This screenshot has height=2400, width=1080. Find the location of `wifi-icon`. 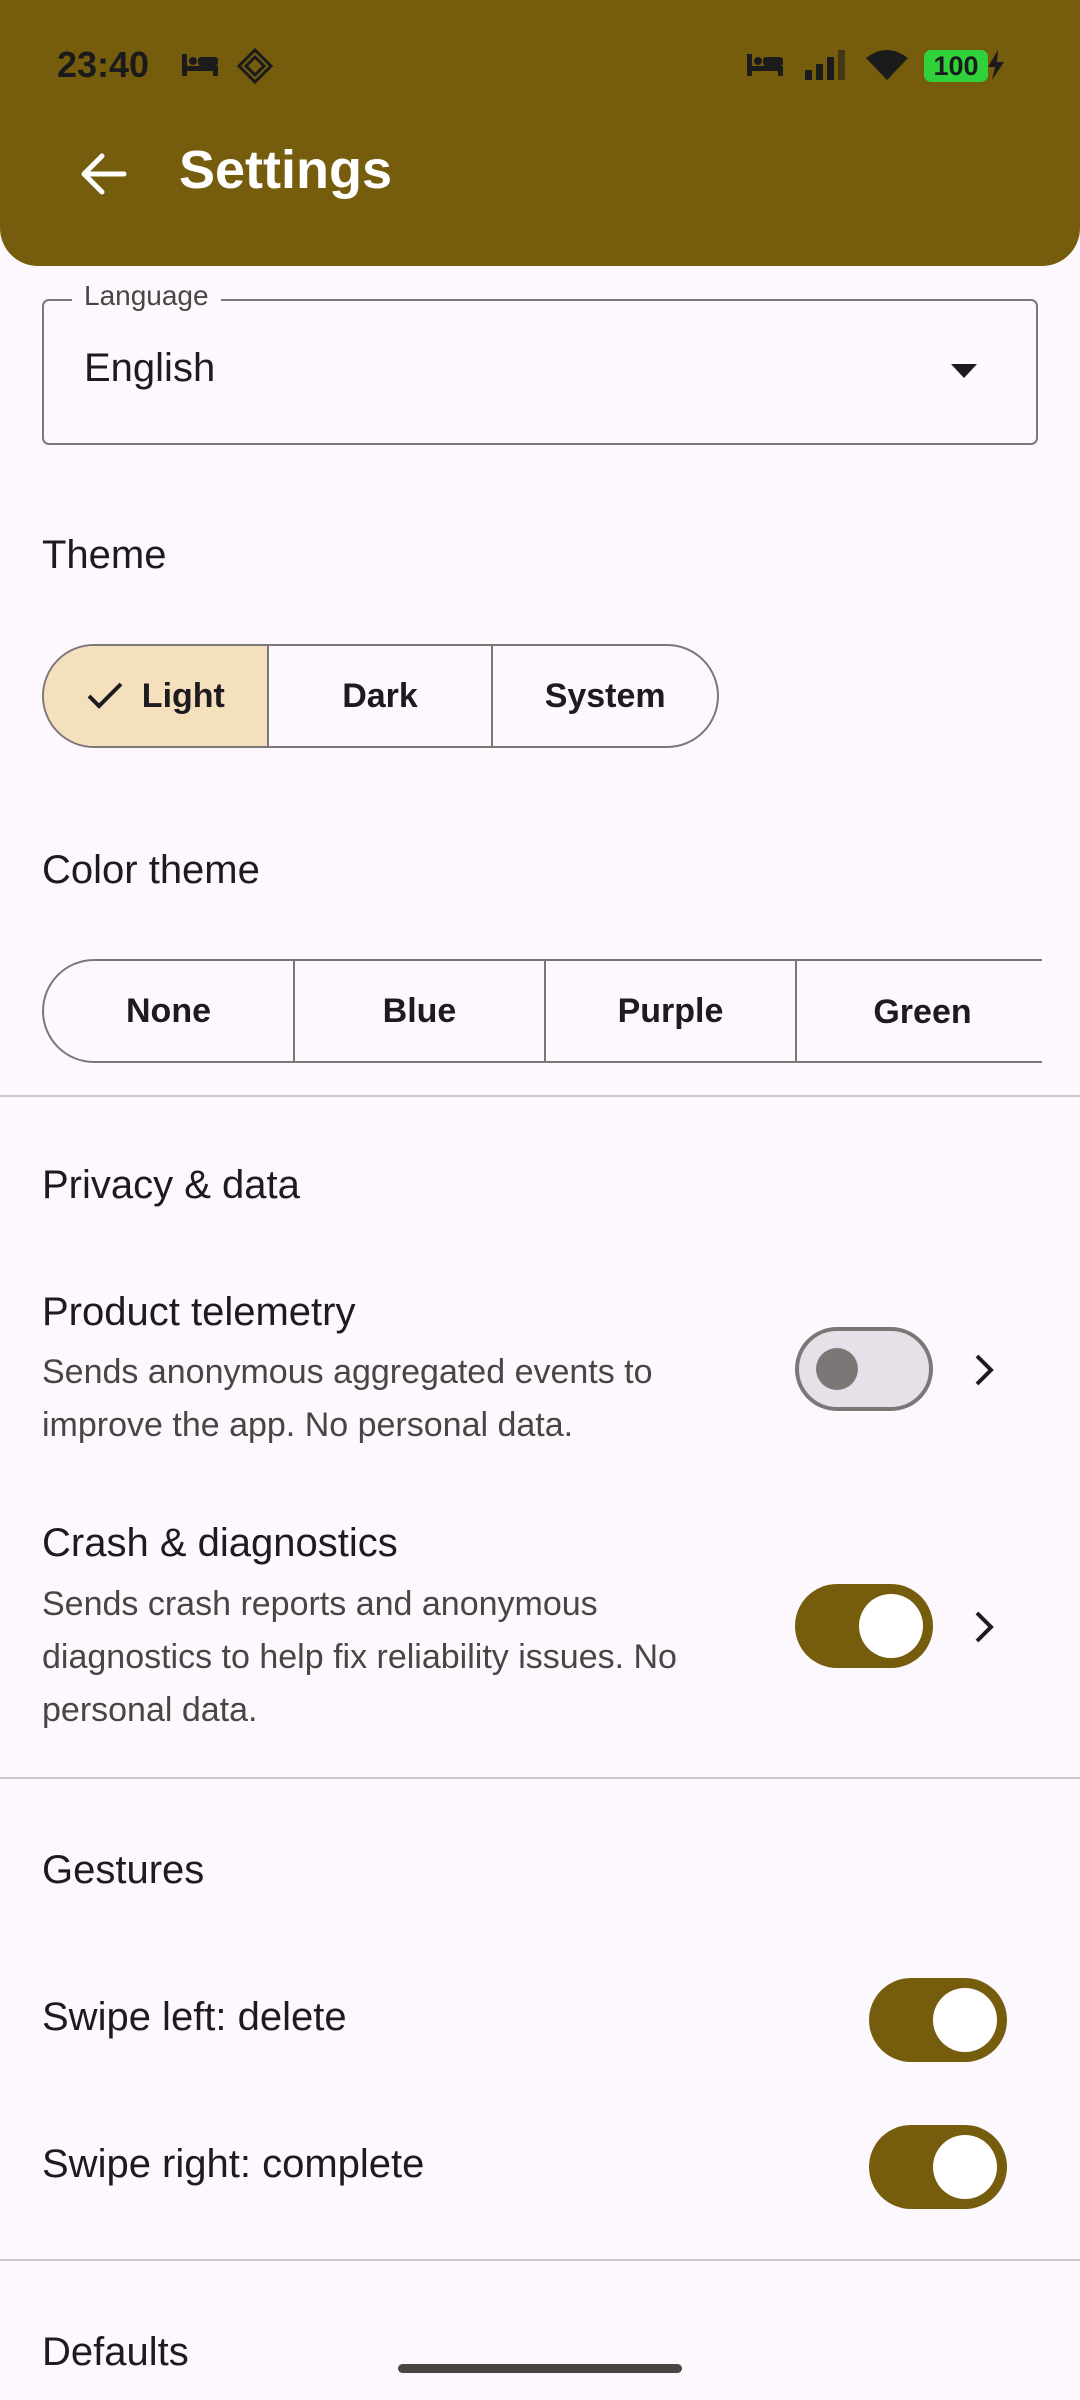

wifi-icon is located at coordinates (887, 65).